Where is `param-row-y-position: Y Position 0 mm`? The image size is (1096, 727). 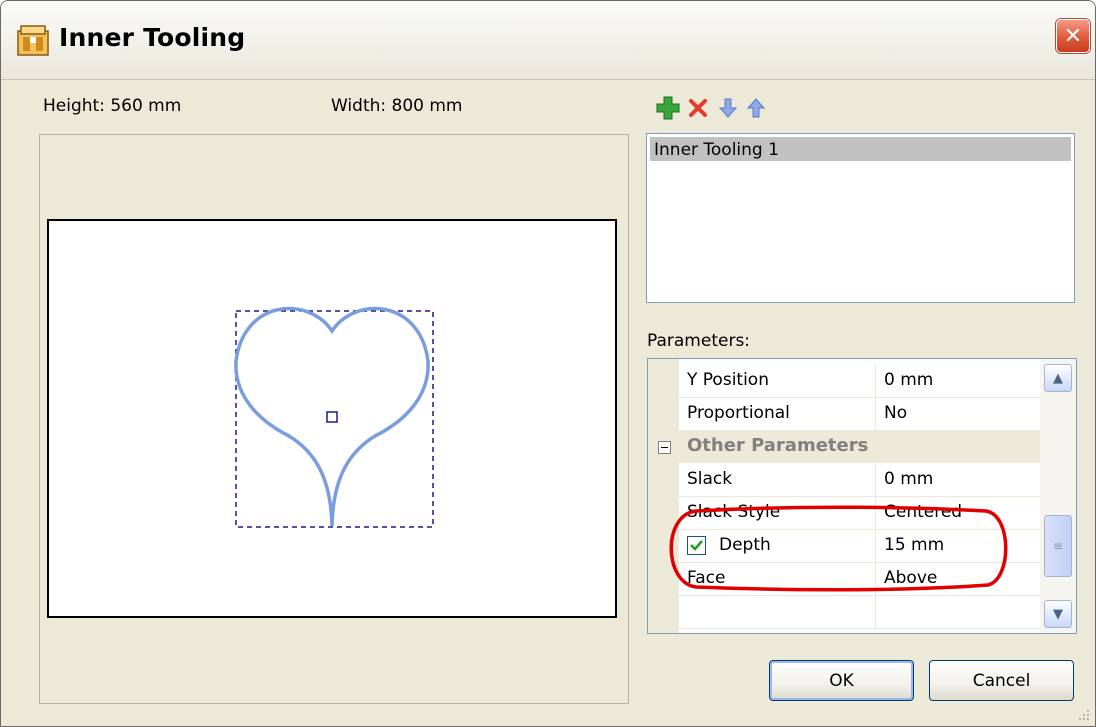
param-row-y-position: Y Position 0 mm is located at coordinates (859, 381).